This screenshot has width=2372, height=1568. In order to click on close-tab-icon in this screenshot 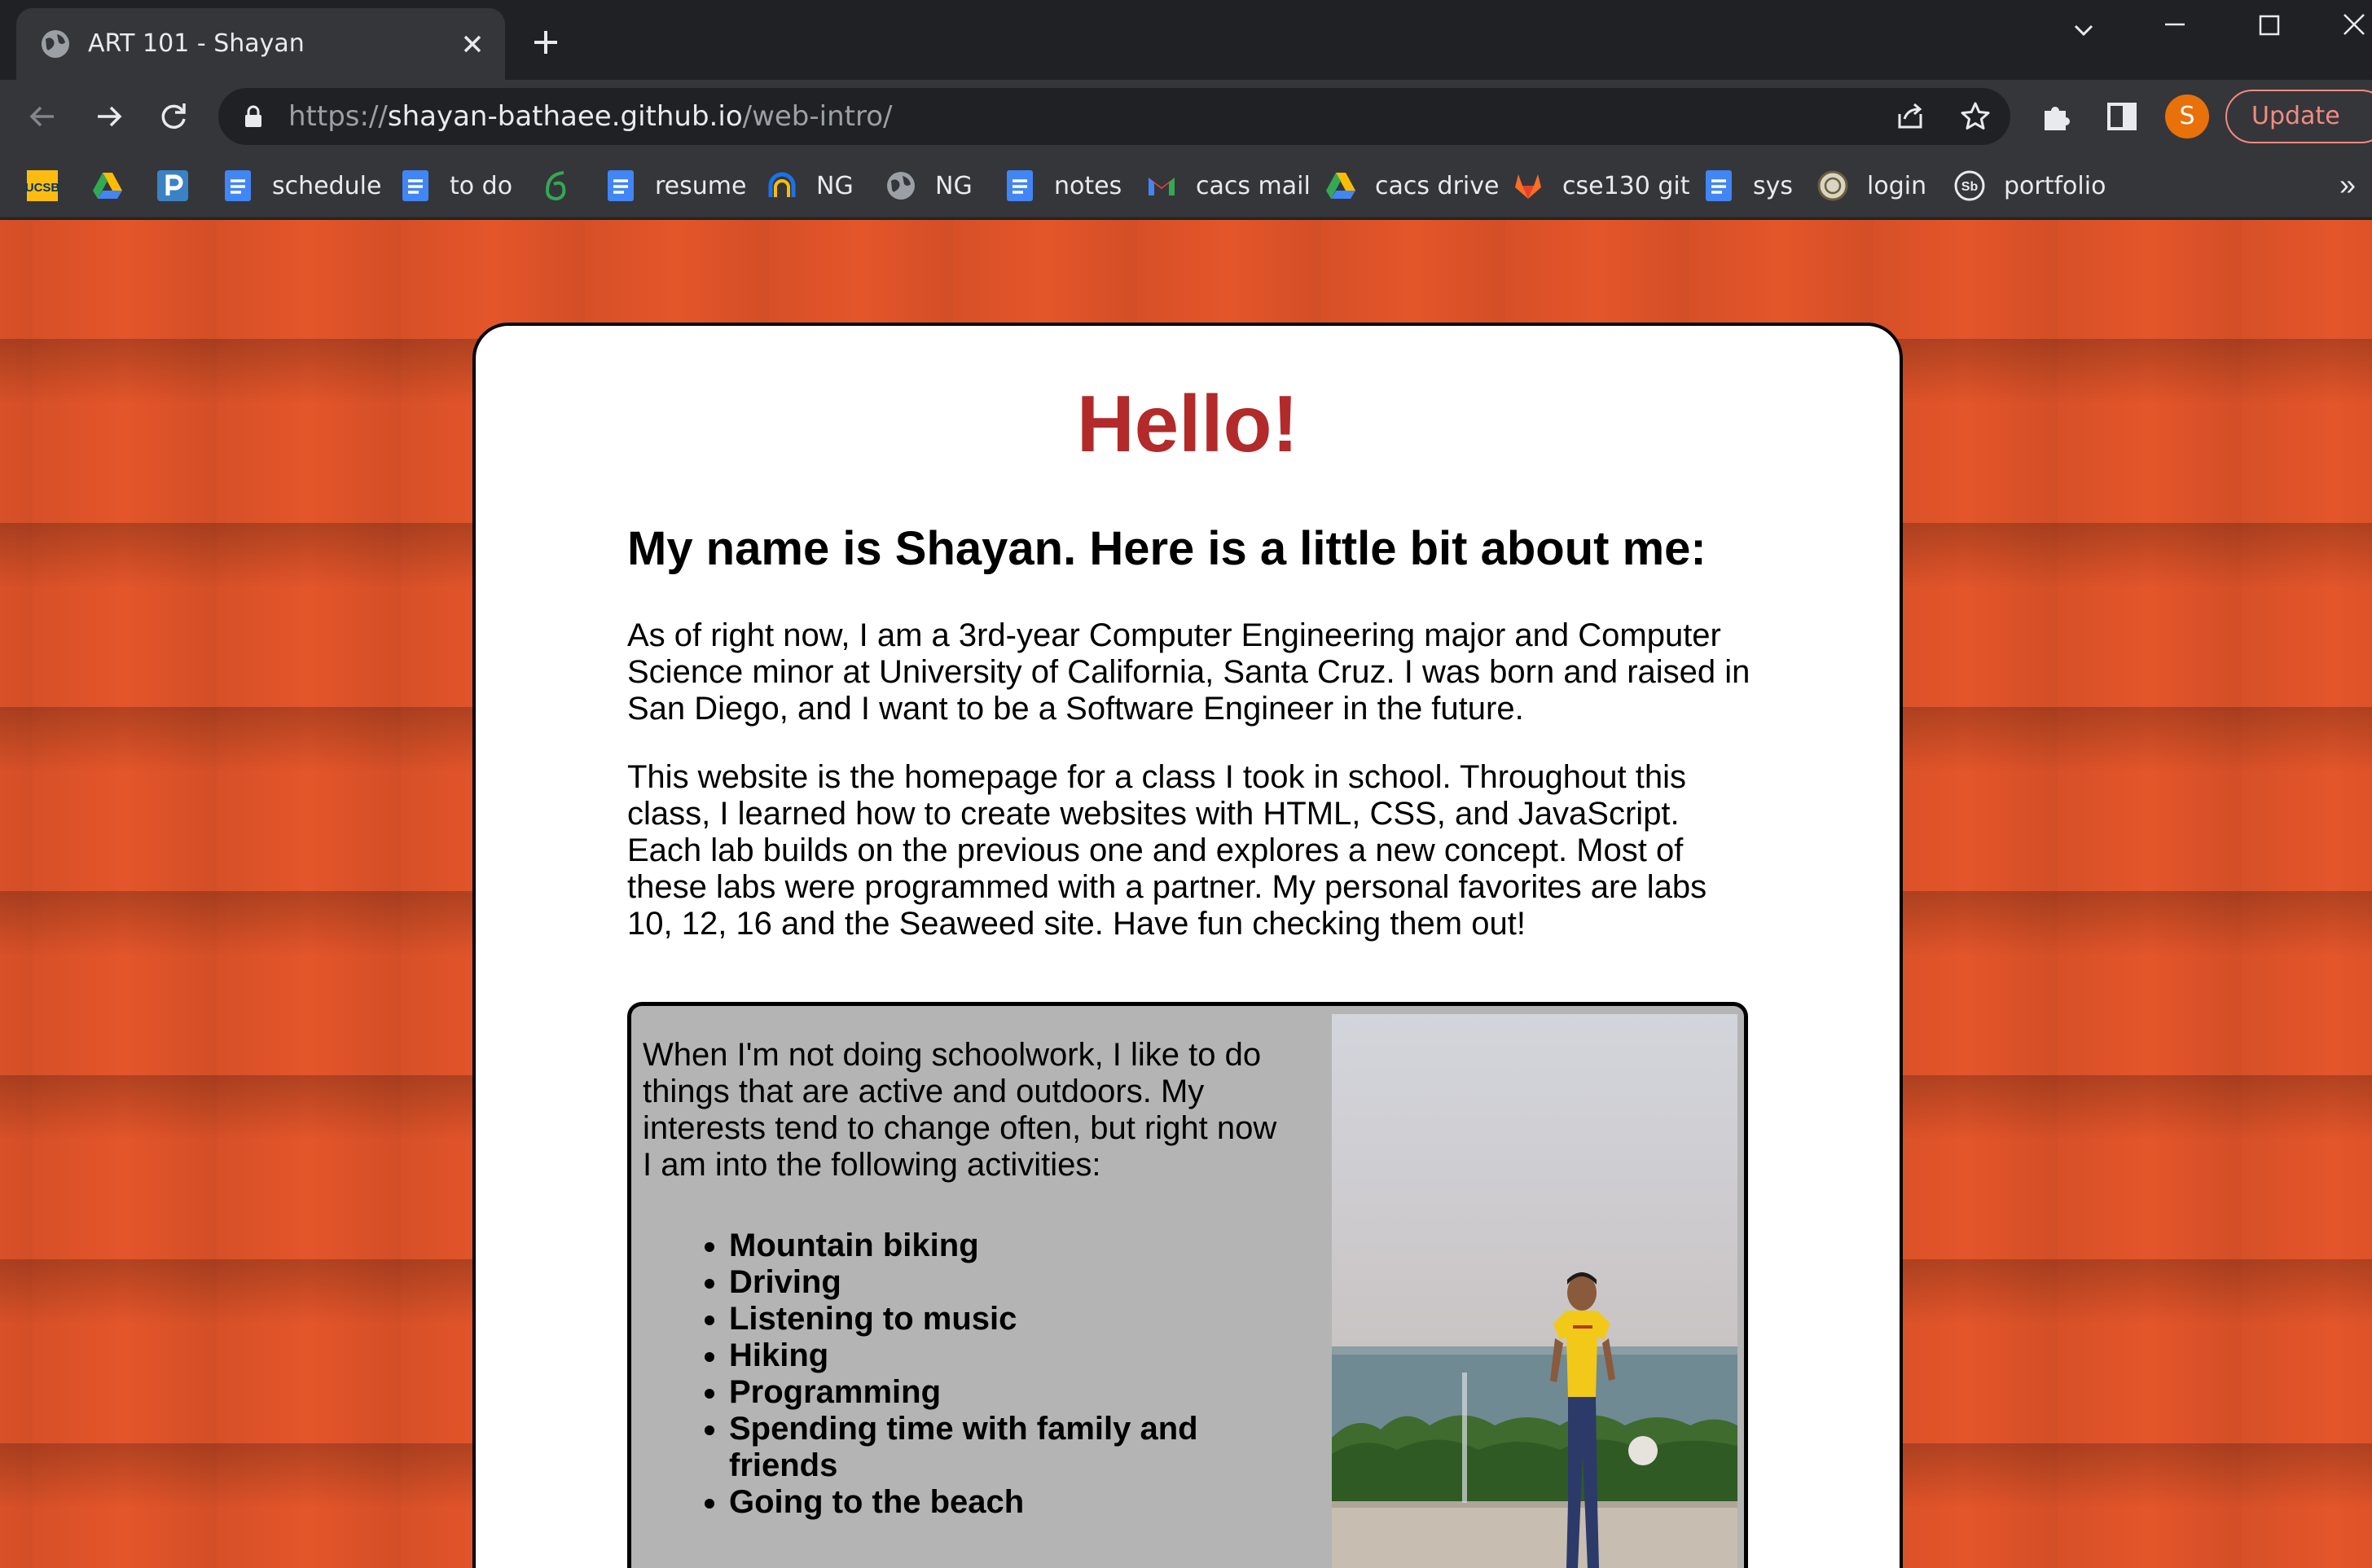, I will do `click(473, 44)`.